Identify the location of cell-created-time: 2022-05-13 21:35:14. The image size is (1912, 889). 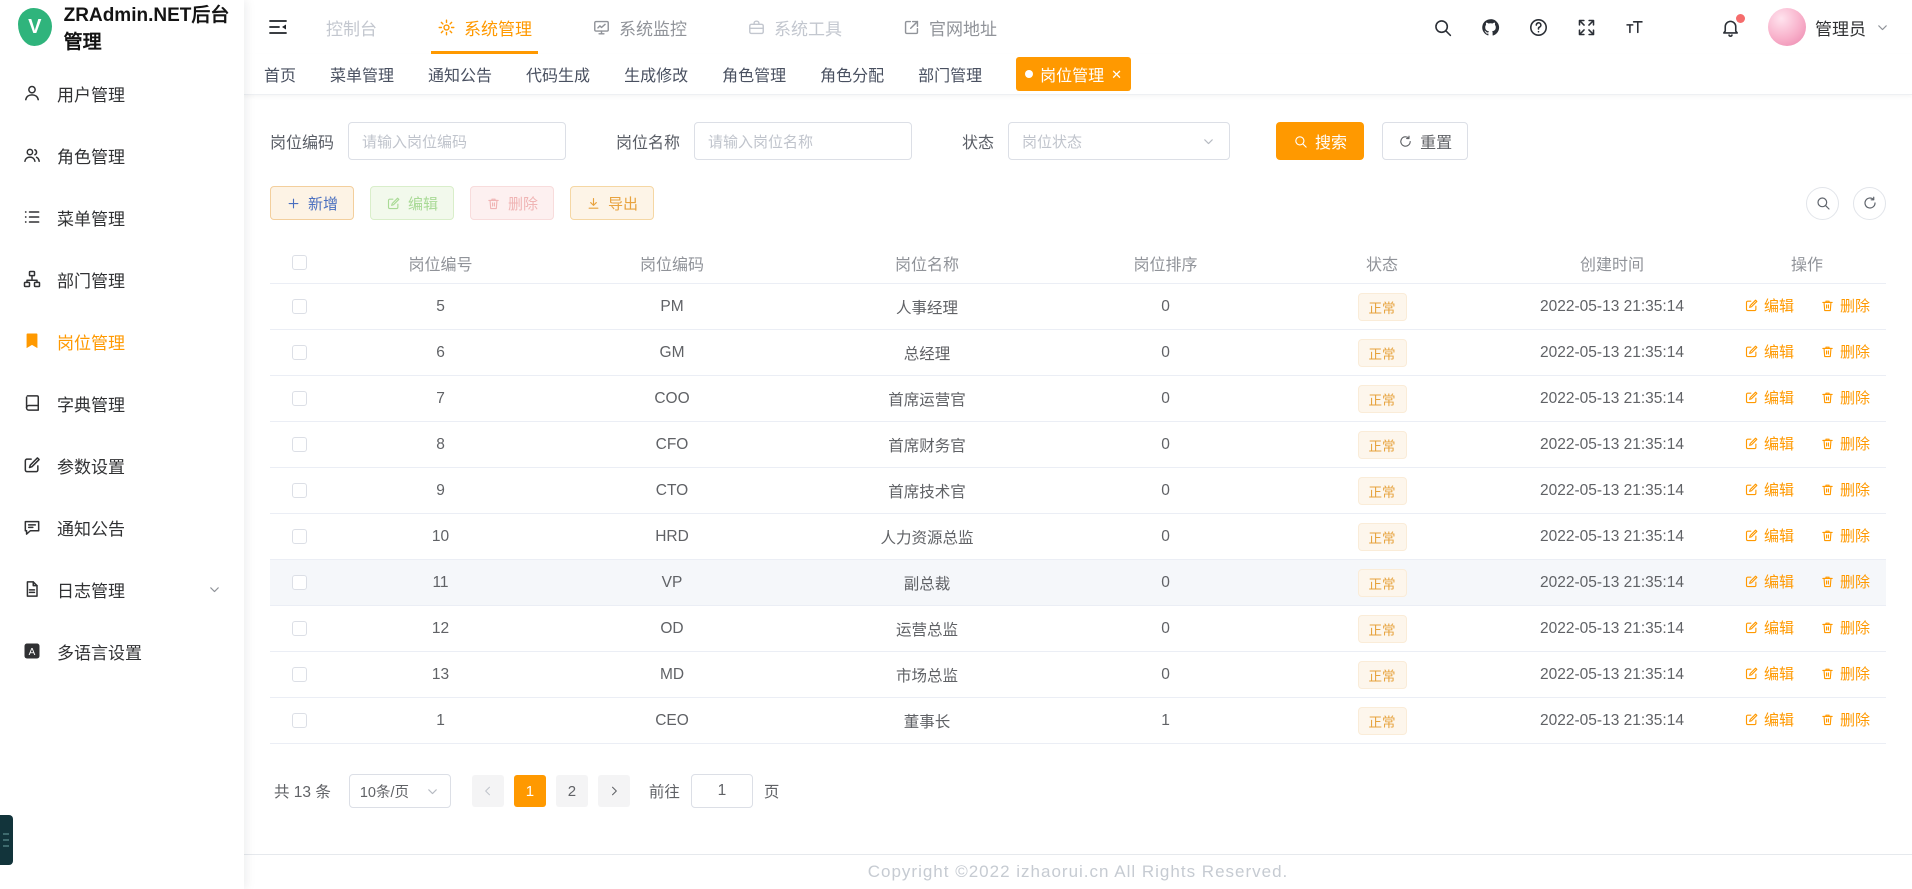
(1612, 352).